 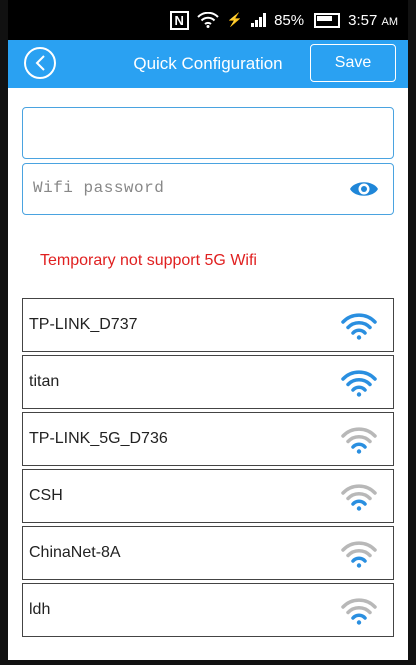 I want to click on cell-signal-icon, so click(x=259, y=20).